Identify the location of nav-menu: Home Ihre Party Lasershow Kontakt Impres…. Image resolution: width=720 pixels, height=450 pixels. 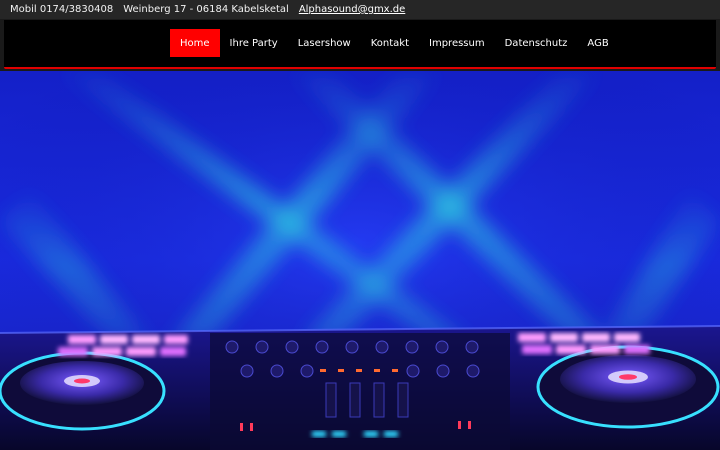
(394, 43).